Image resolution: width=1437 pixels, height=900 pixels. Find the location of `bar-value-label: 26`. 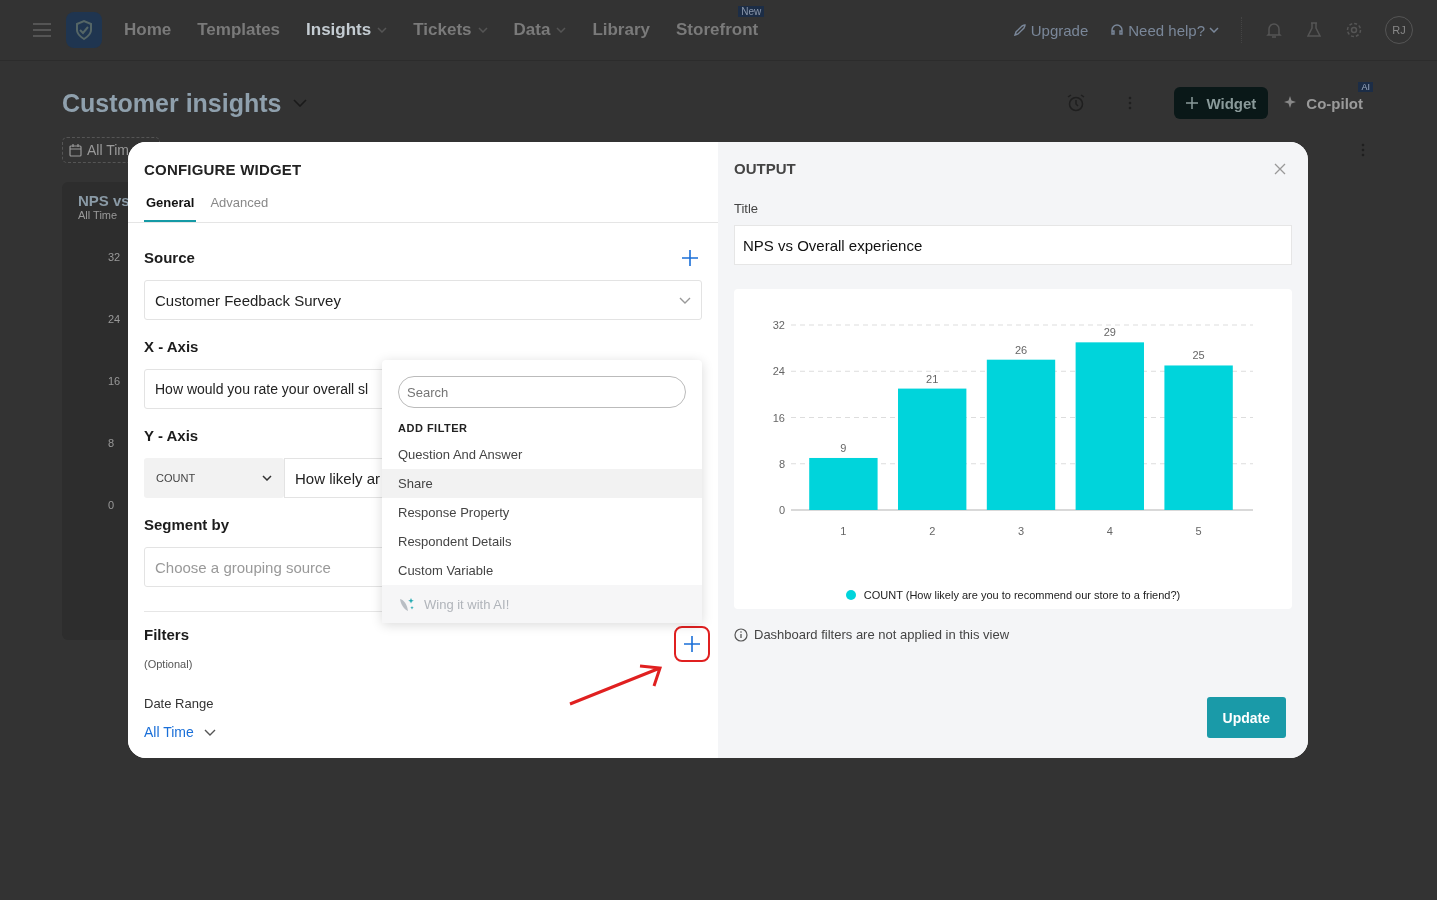

bar-value-label: 26 is located at coordinates (1021, 349).